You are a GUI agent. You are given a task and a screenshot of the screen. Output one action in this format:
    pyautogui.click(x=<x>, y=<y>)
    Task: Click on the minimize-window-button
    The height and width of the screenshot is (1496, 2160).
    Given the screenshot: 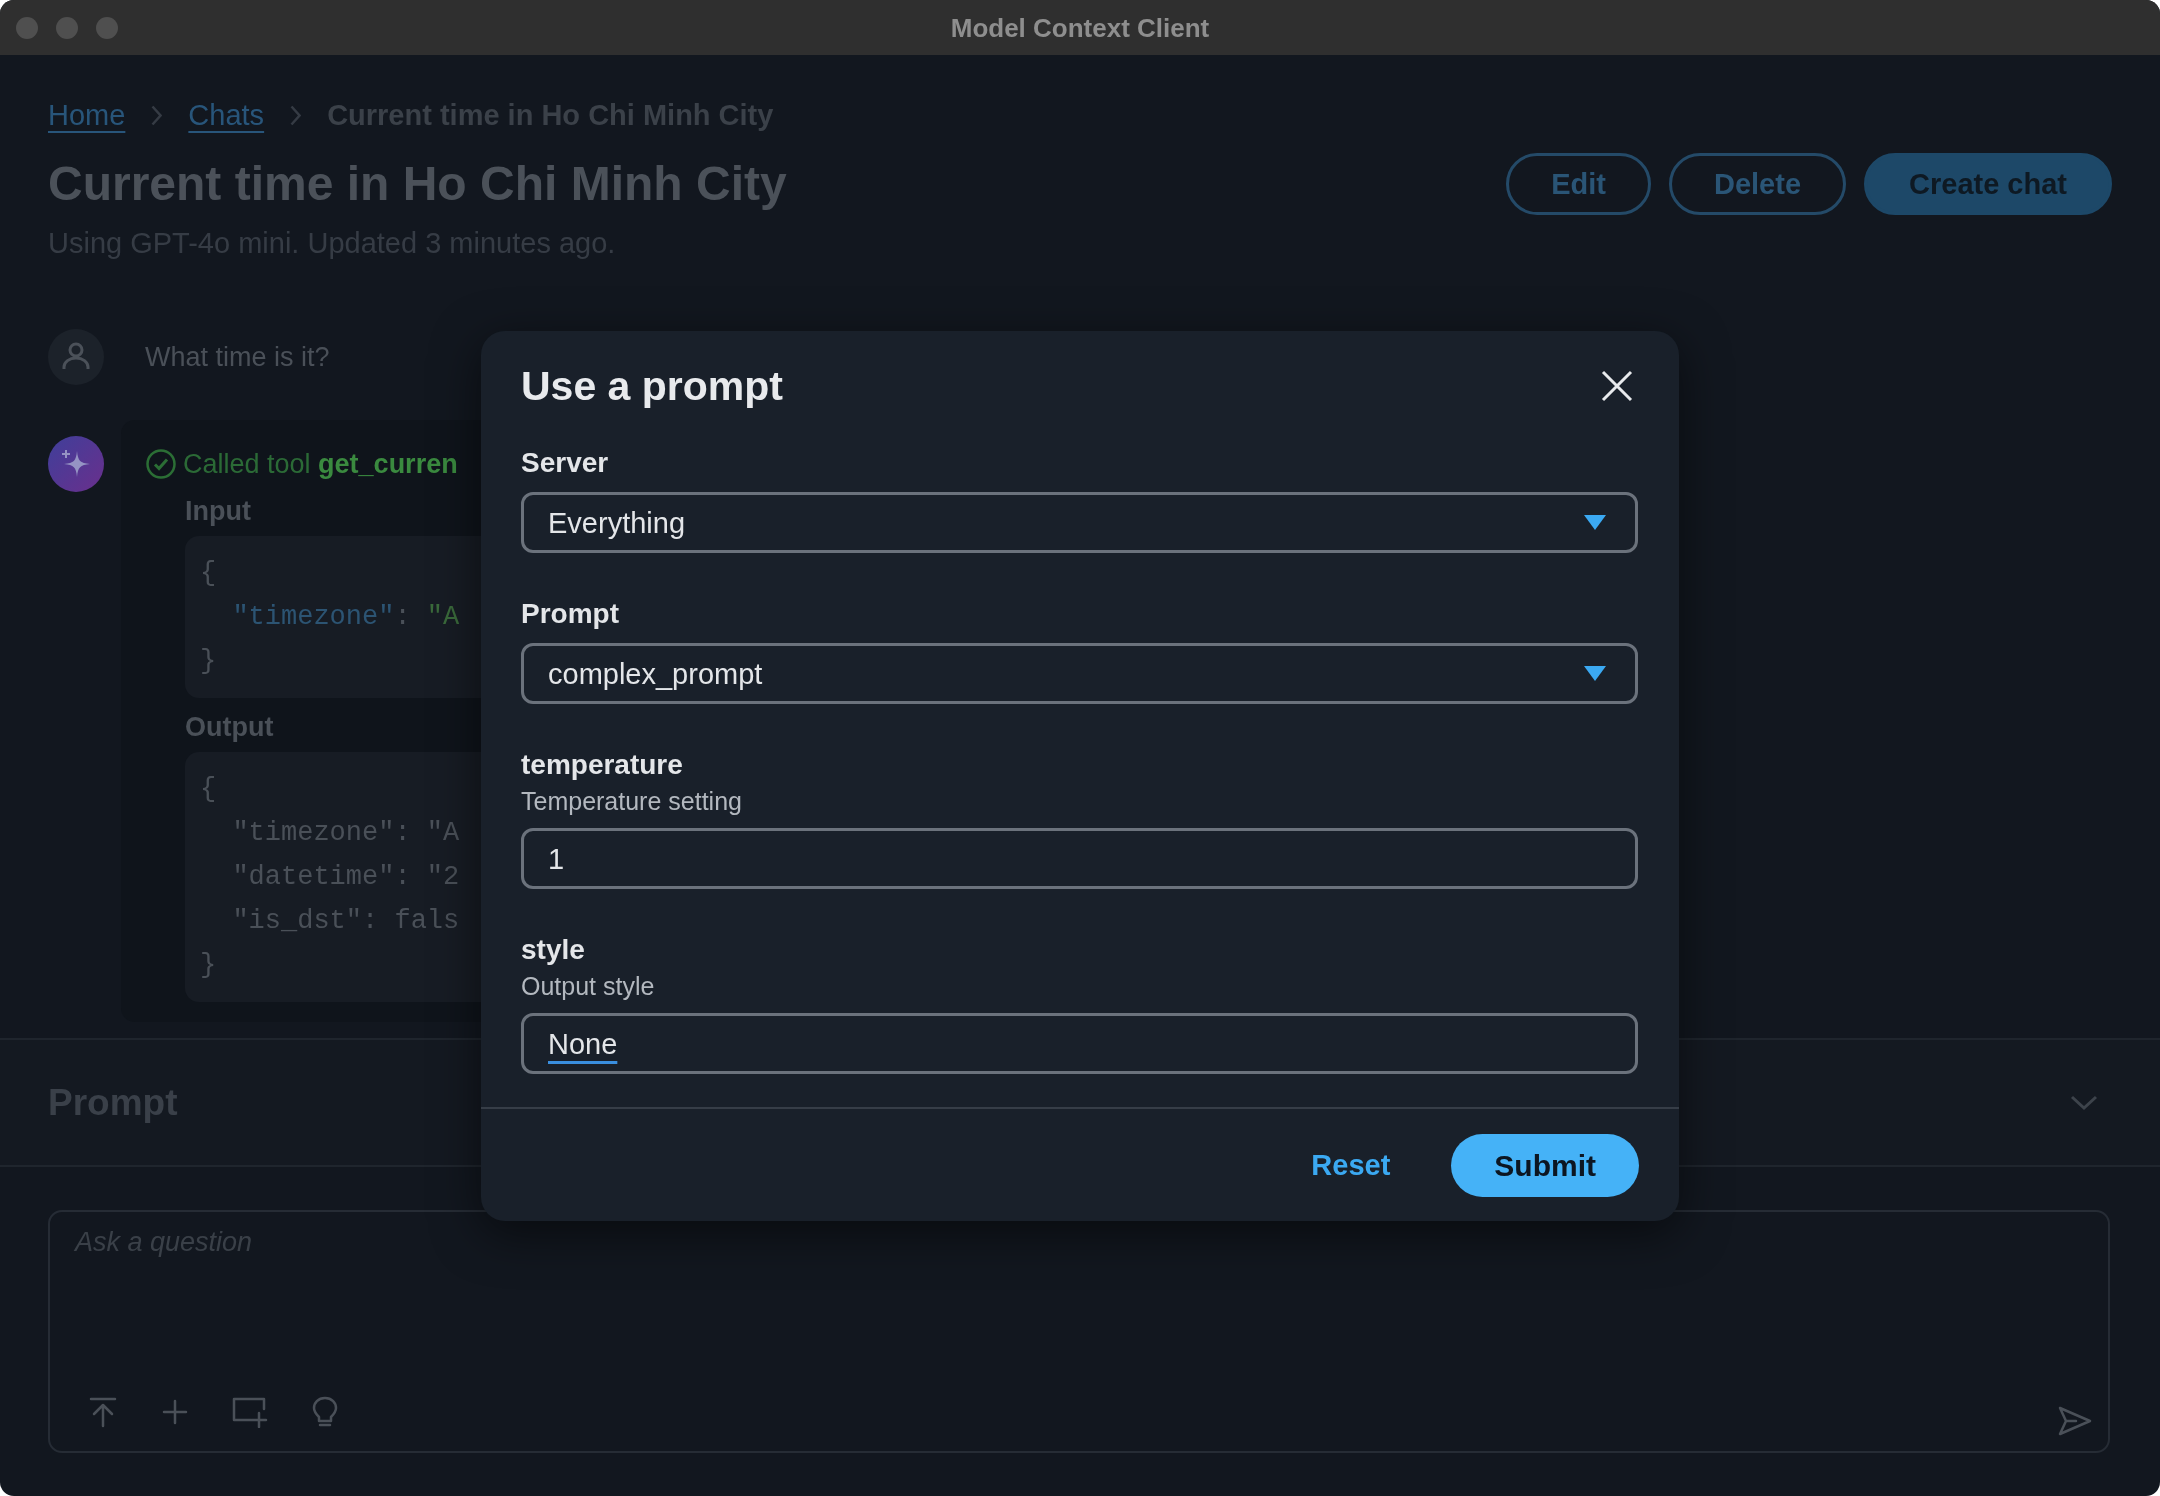 What is the action you would take?
    pyautogui.click(x=67, y=27)
    